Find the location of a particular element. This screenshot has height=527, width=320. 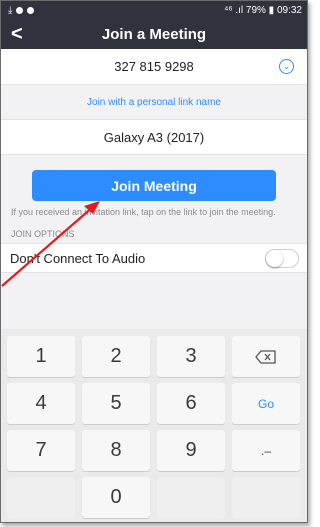

page-title: Join a Meeting is located at coordinates (154, 34).